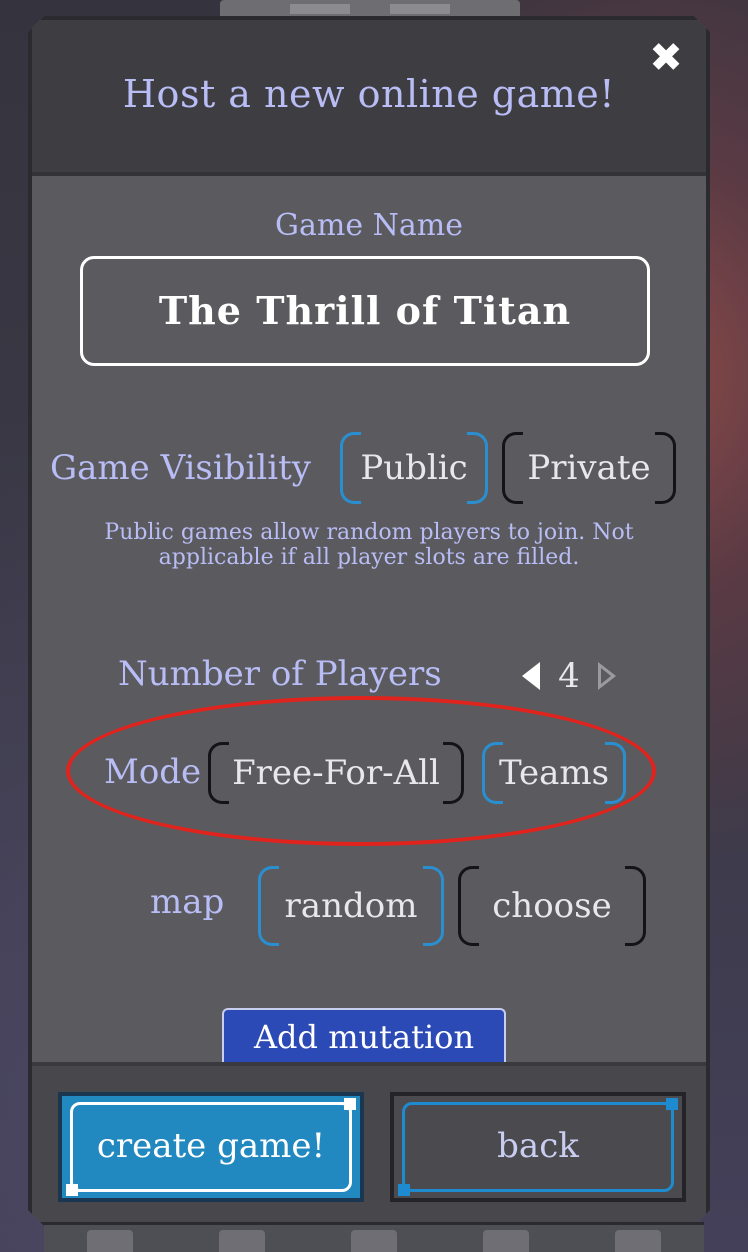 This screenshot has height=1252, width=748. I want to click on arrow-right-icon, so click(607, 676).